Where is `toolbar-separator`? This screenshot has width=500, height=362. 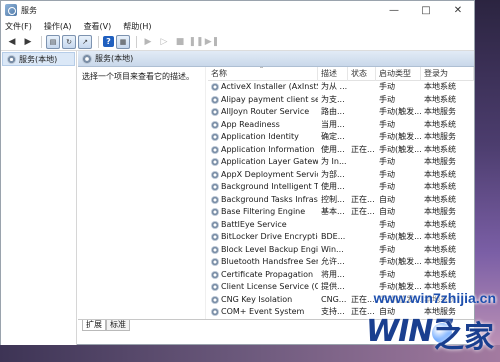 toolbar-separator is located at coordinates (136, 41).